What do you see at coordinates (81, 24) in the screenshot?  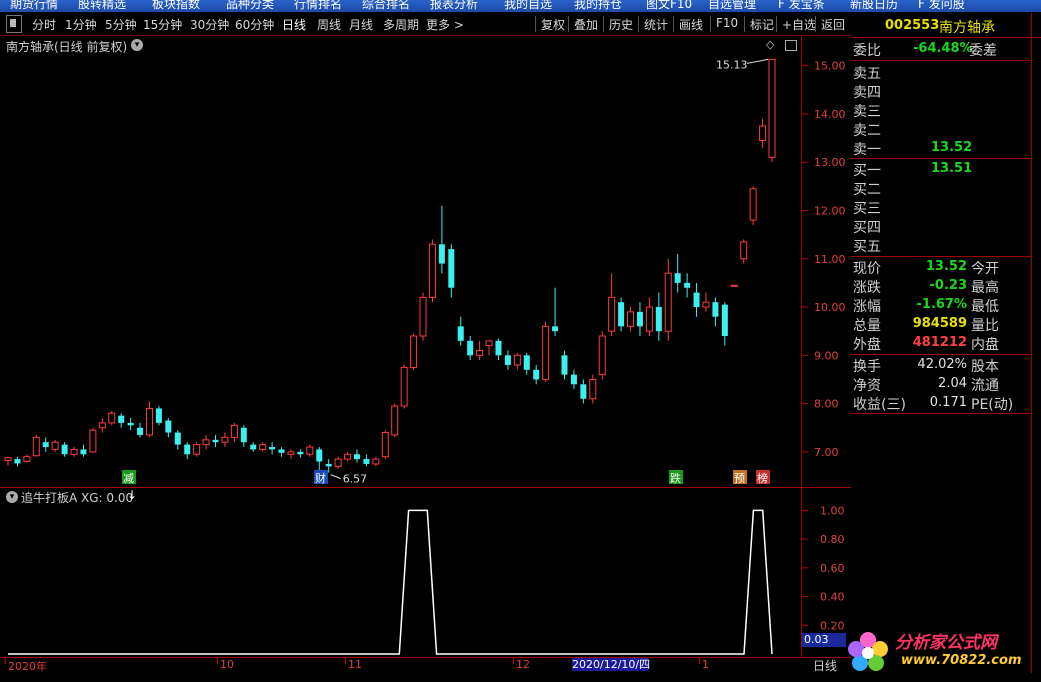 I see `toolbar-period-1: 1分钟` at bounding box center [81, 24].